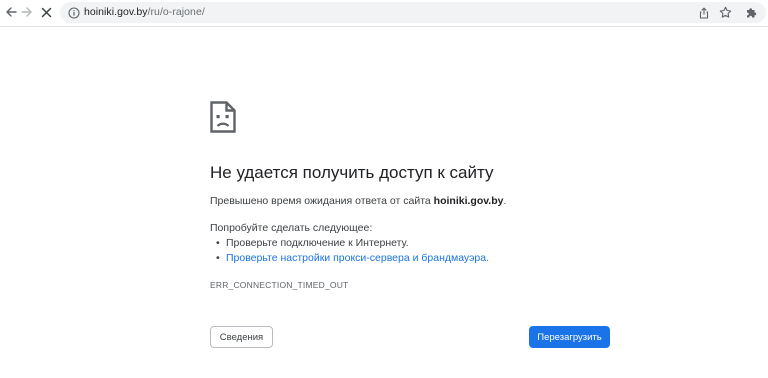  Describe the element at coordinates (413, 12) in the screenshot. I see `address-bar: hoiniki.gov.by/ru/o-rajone/` at that location.